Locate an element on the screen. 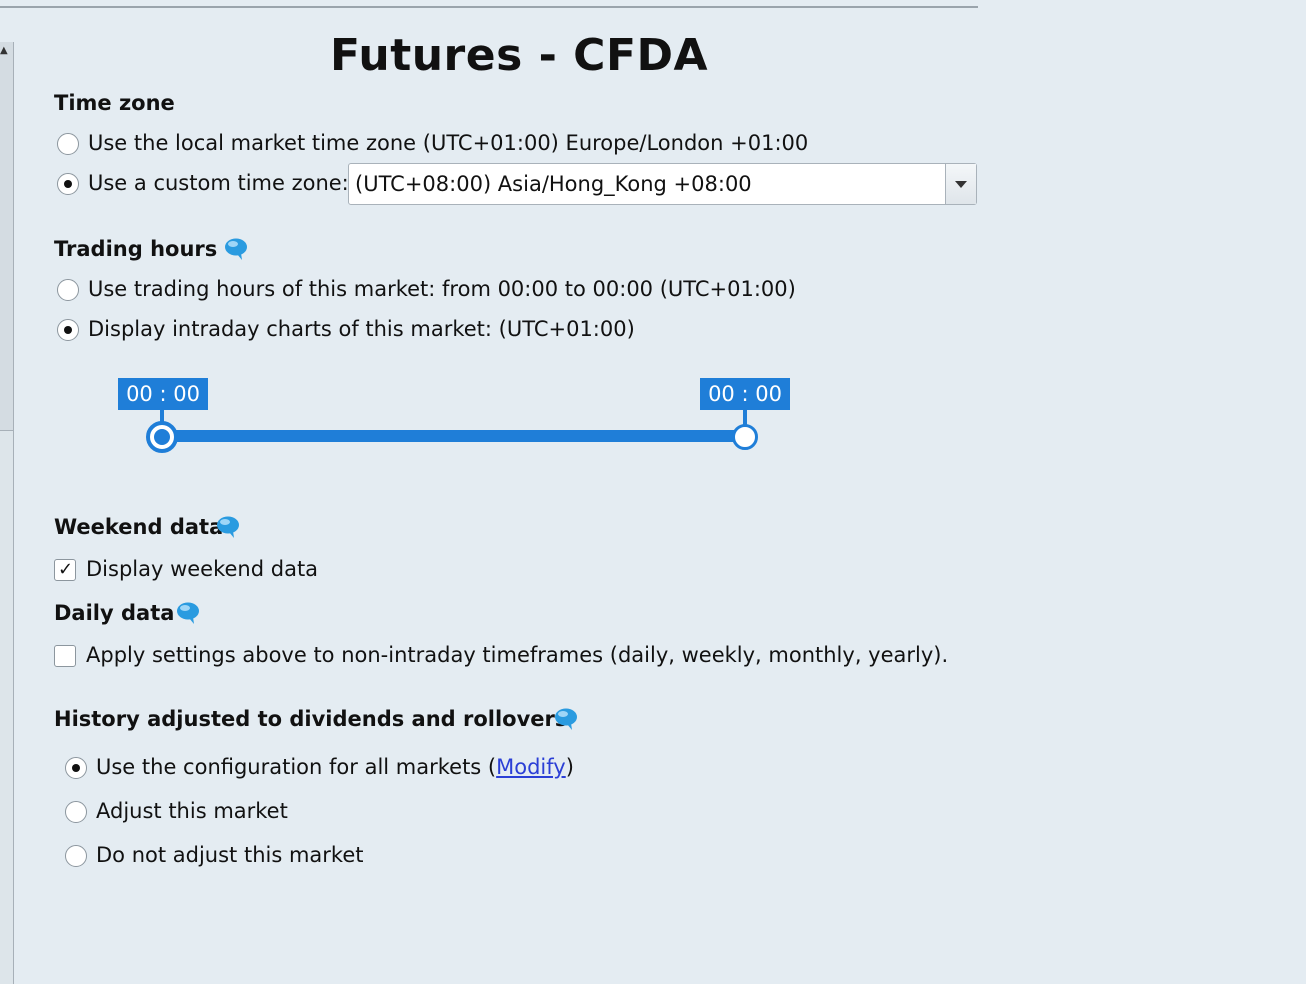  weekend-data-heading: Weekend data is located at coordinates (139, 527).